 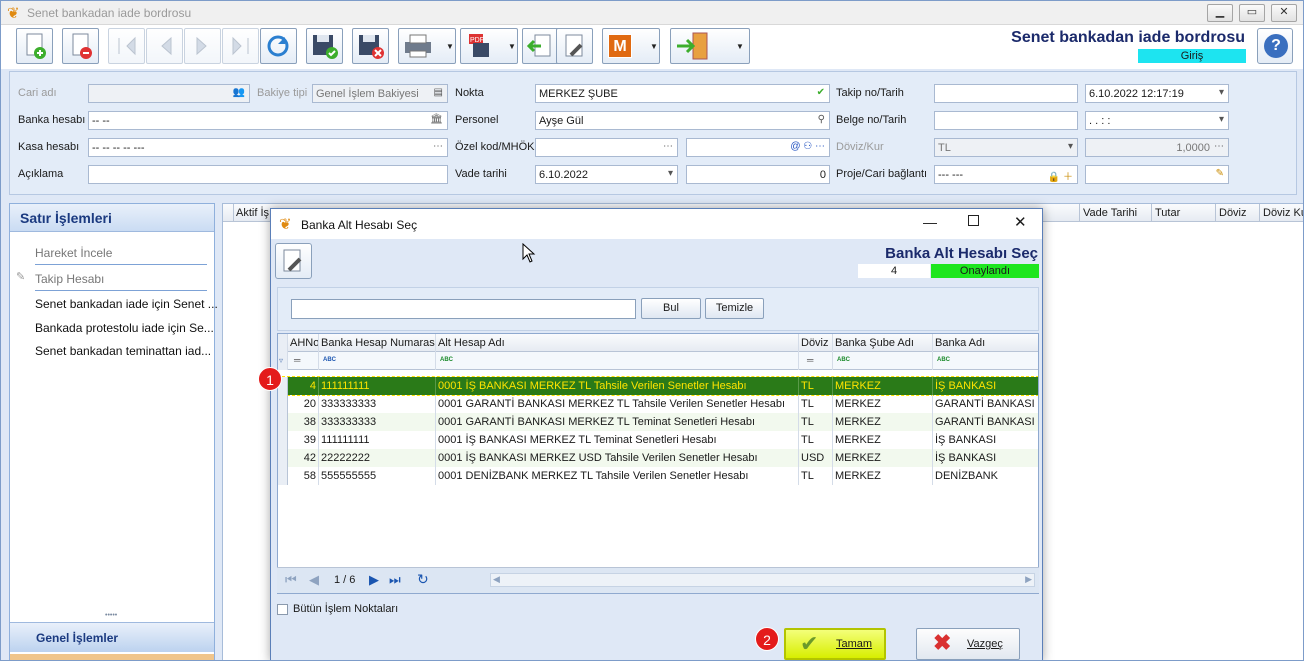 What do you see at coordinates (427, 46) in the screenshot?
I see `print-button: ▼` at bounding box center [427, 46].